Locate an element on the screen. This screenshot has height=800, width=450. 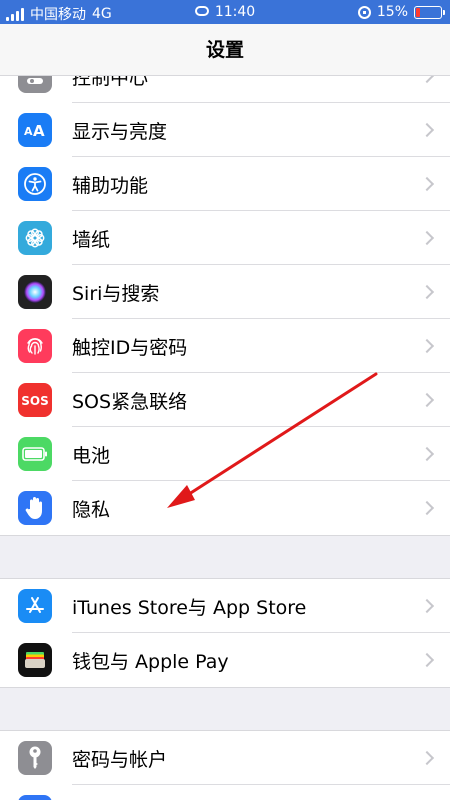
settings-group-accounts: 密码与帐户 is located at coordinates (225, 765).